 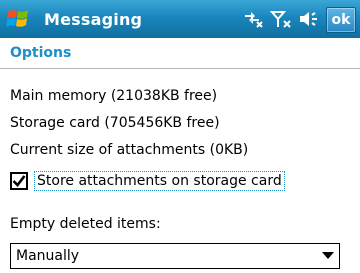 I want to click on dropdown-arrow-icon, so click(x=328, y=256).